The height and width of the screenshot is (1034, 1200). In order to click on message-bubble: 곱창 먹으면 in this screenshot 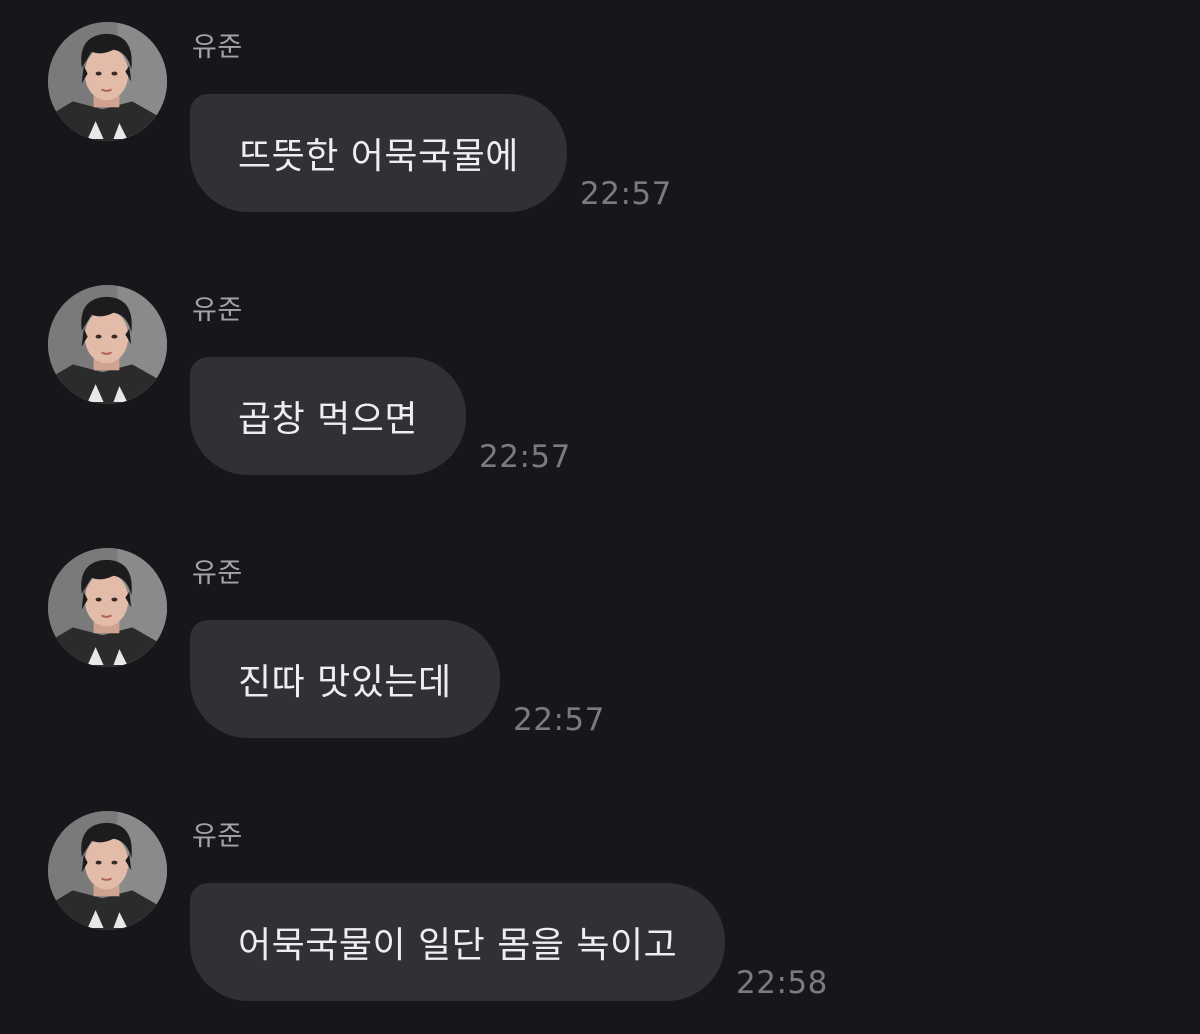, I will do `click(328, 416)`.